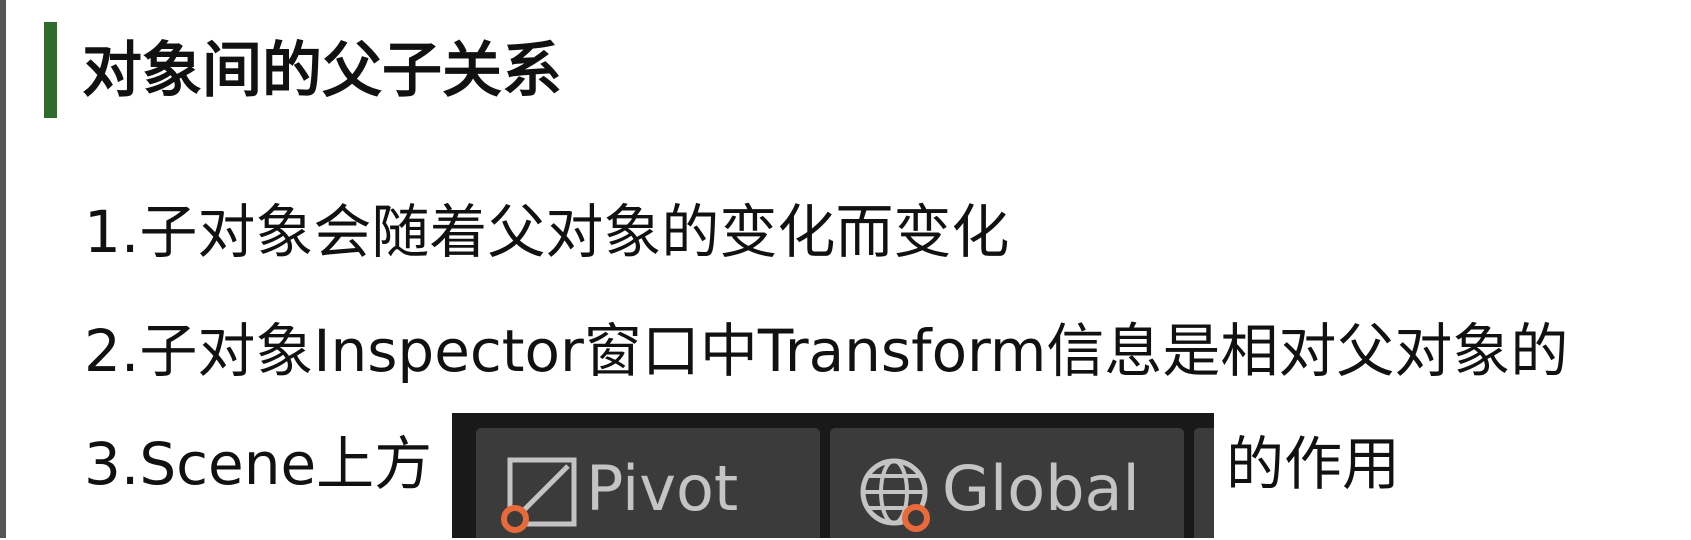 The height and width of the screenshot is (540, 1691). I want to click on global-label: Global, so click(1041, 488).